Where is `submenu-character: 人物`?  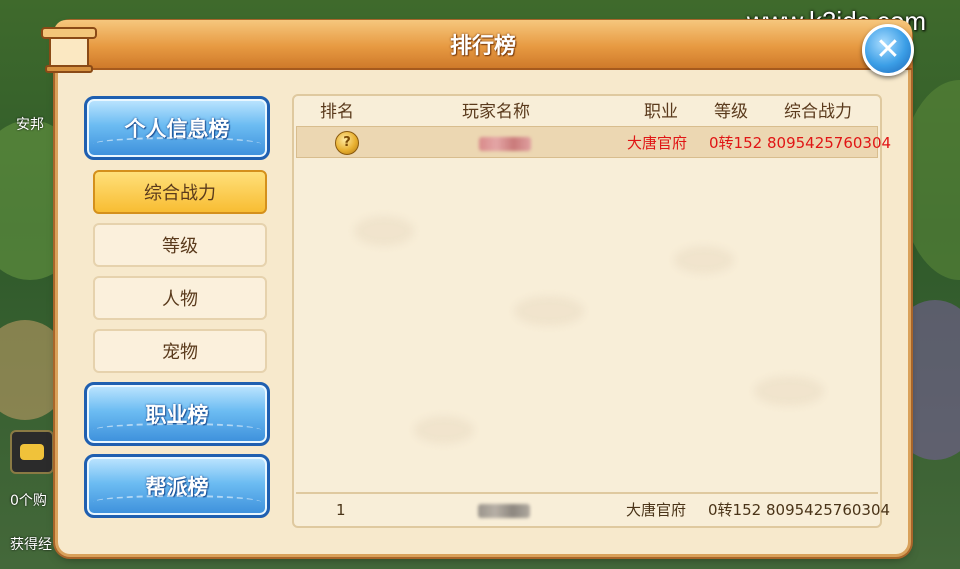
submenu-character: 人物 is located at coordinates (180, 298).